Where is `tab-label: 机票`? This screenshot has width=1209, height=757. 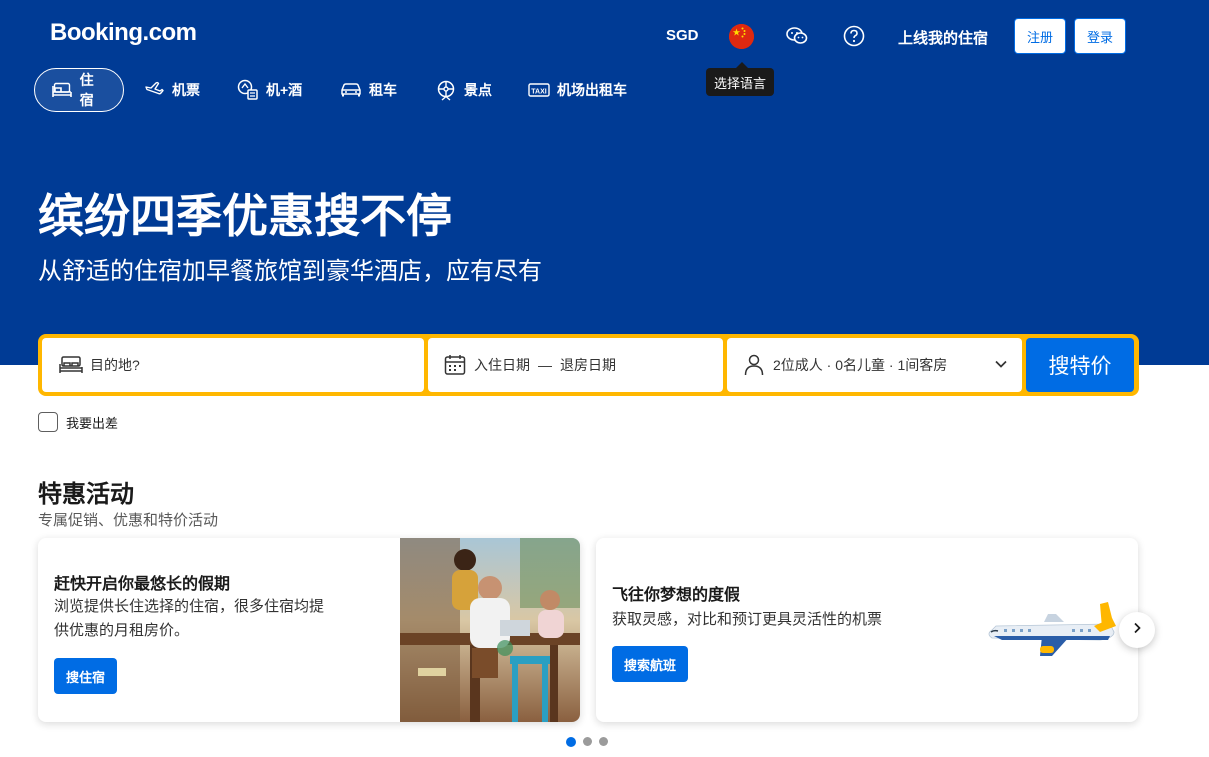 tab-label: 机票 is located at coordinates (186, 90).